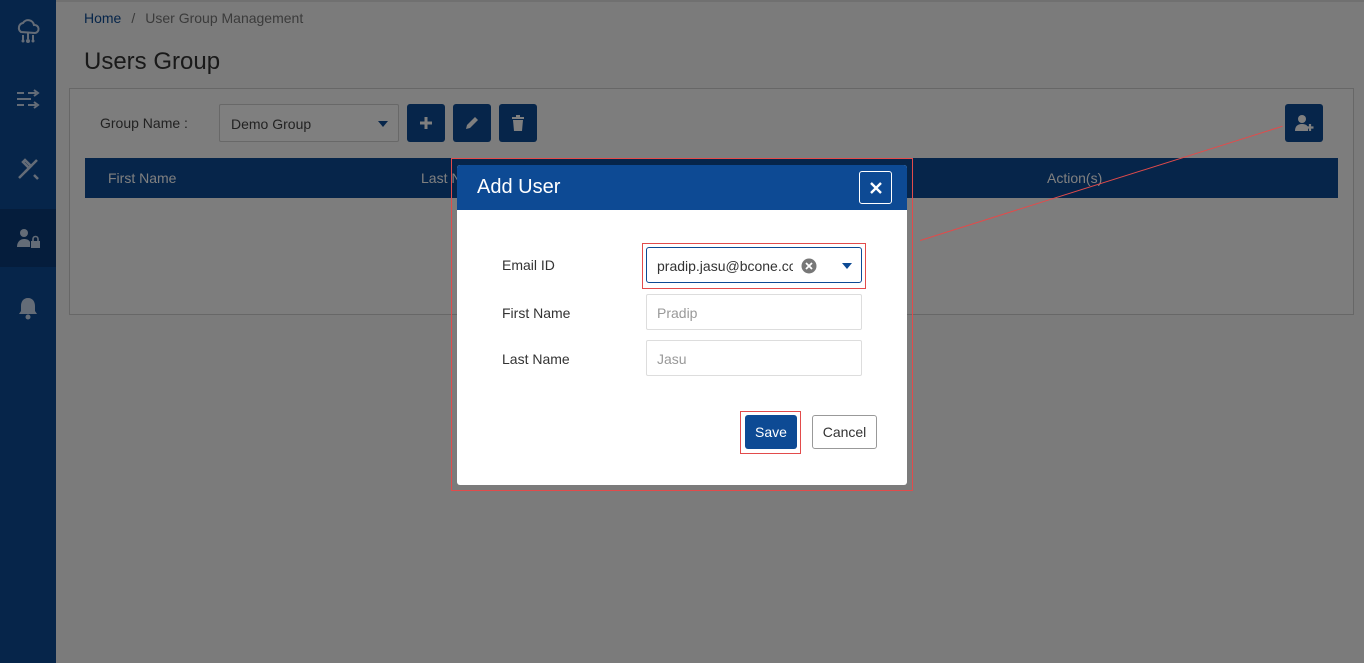  Describe the element at coordinates (536, 359) in the screenshot. I see `last-name-label: Last Name` at that location.